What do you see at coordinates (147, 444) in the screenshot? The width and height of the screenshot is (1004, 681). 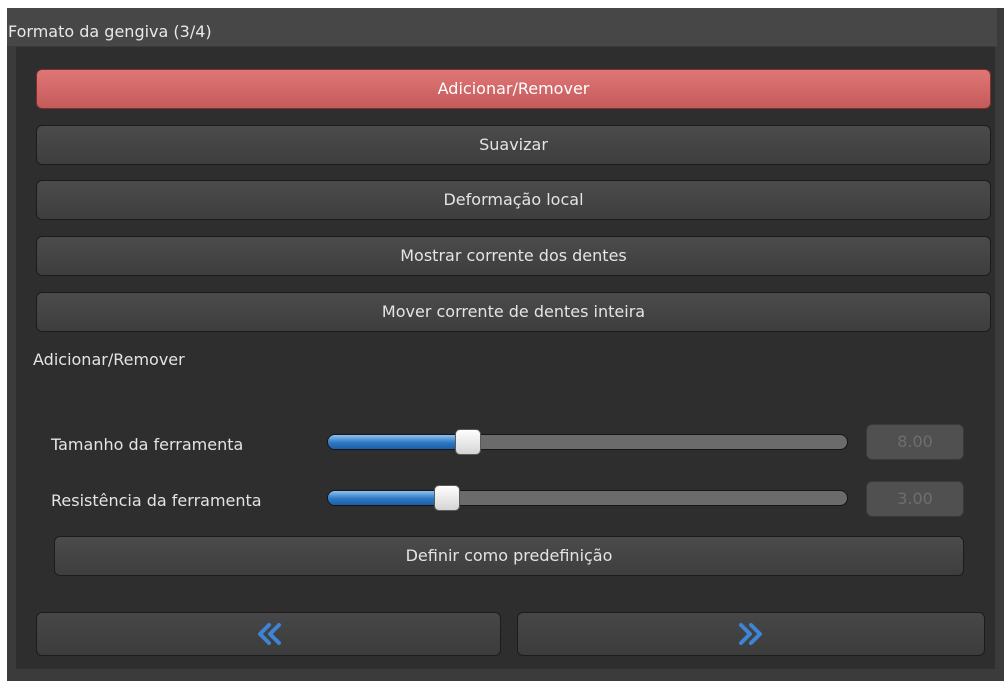 I see `tool-size-label: Tamanho da ferramenta` at bounding box center [147, 444].